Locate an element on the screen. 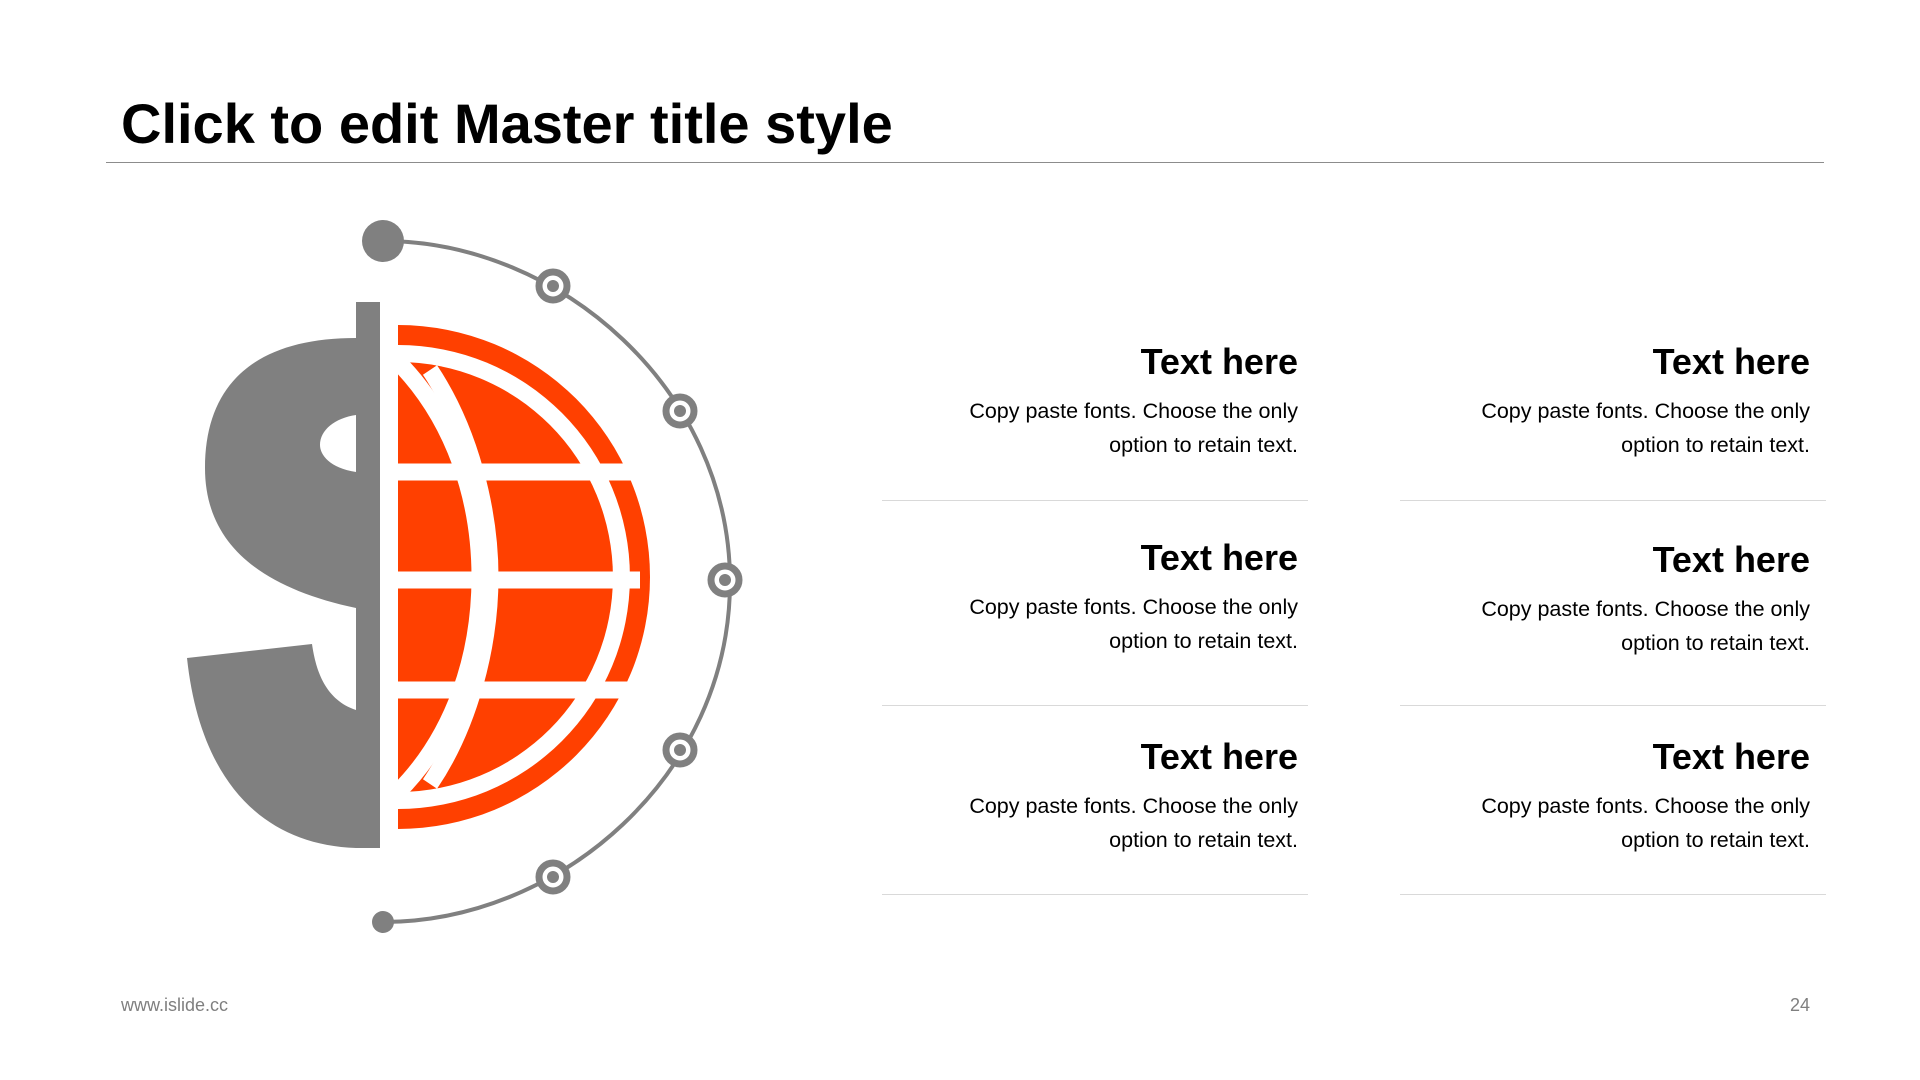 This screenshot has height=1080, width=1920. page-number: 24 is located at coordinates (1799, 1005).